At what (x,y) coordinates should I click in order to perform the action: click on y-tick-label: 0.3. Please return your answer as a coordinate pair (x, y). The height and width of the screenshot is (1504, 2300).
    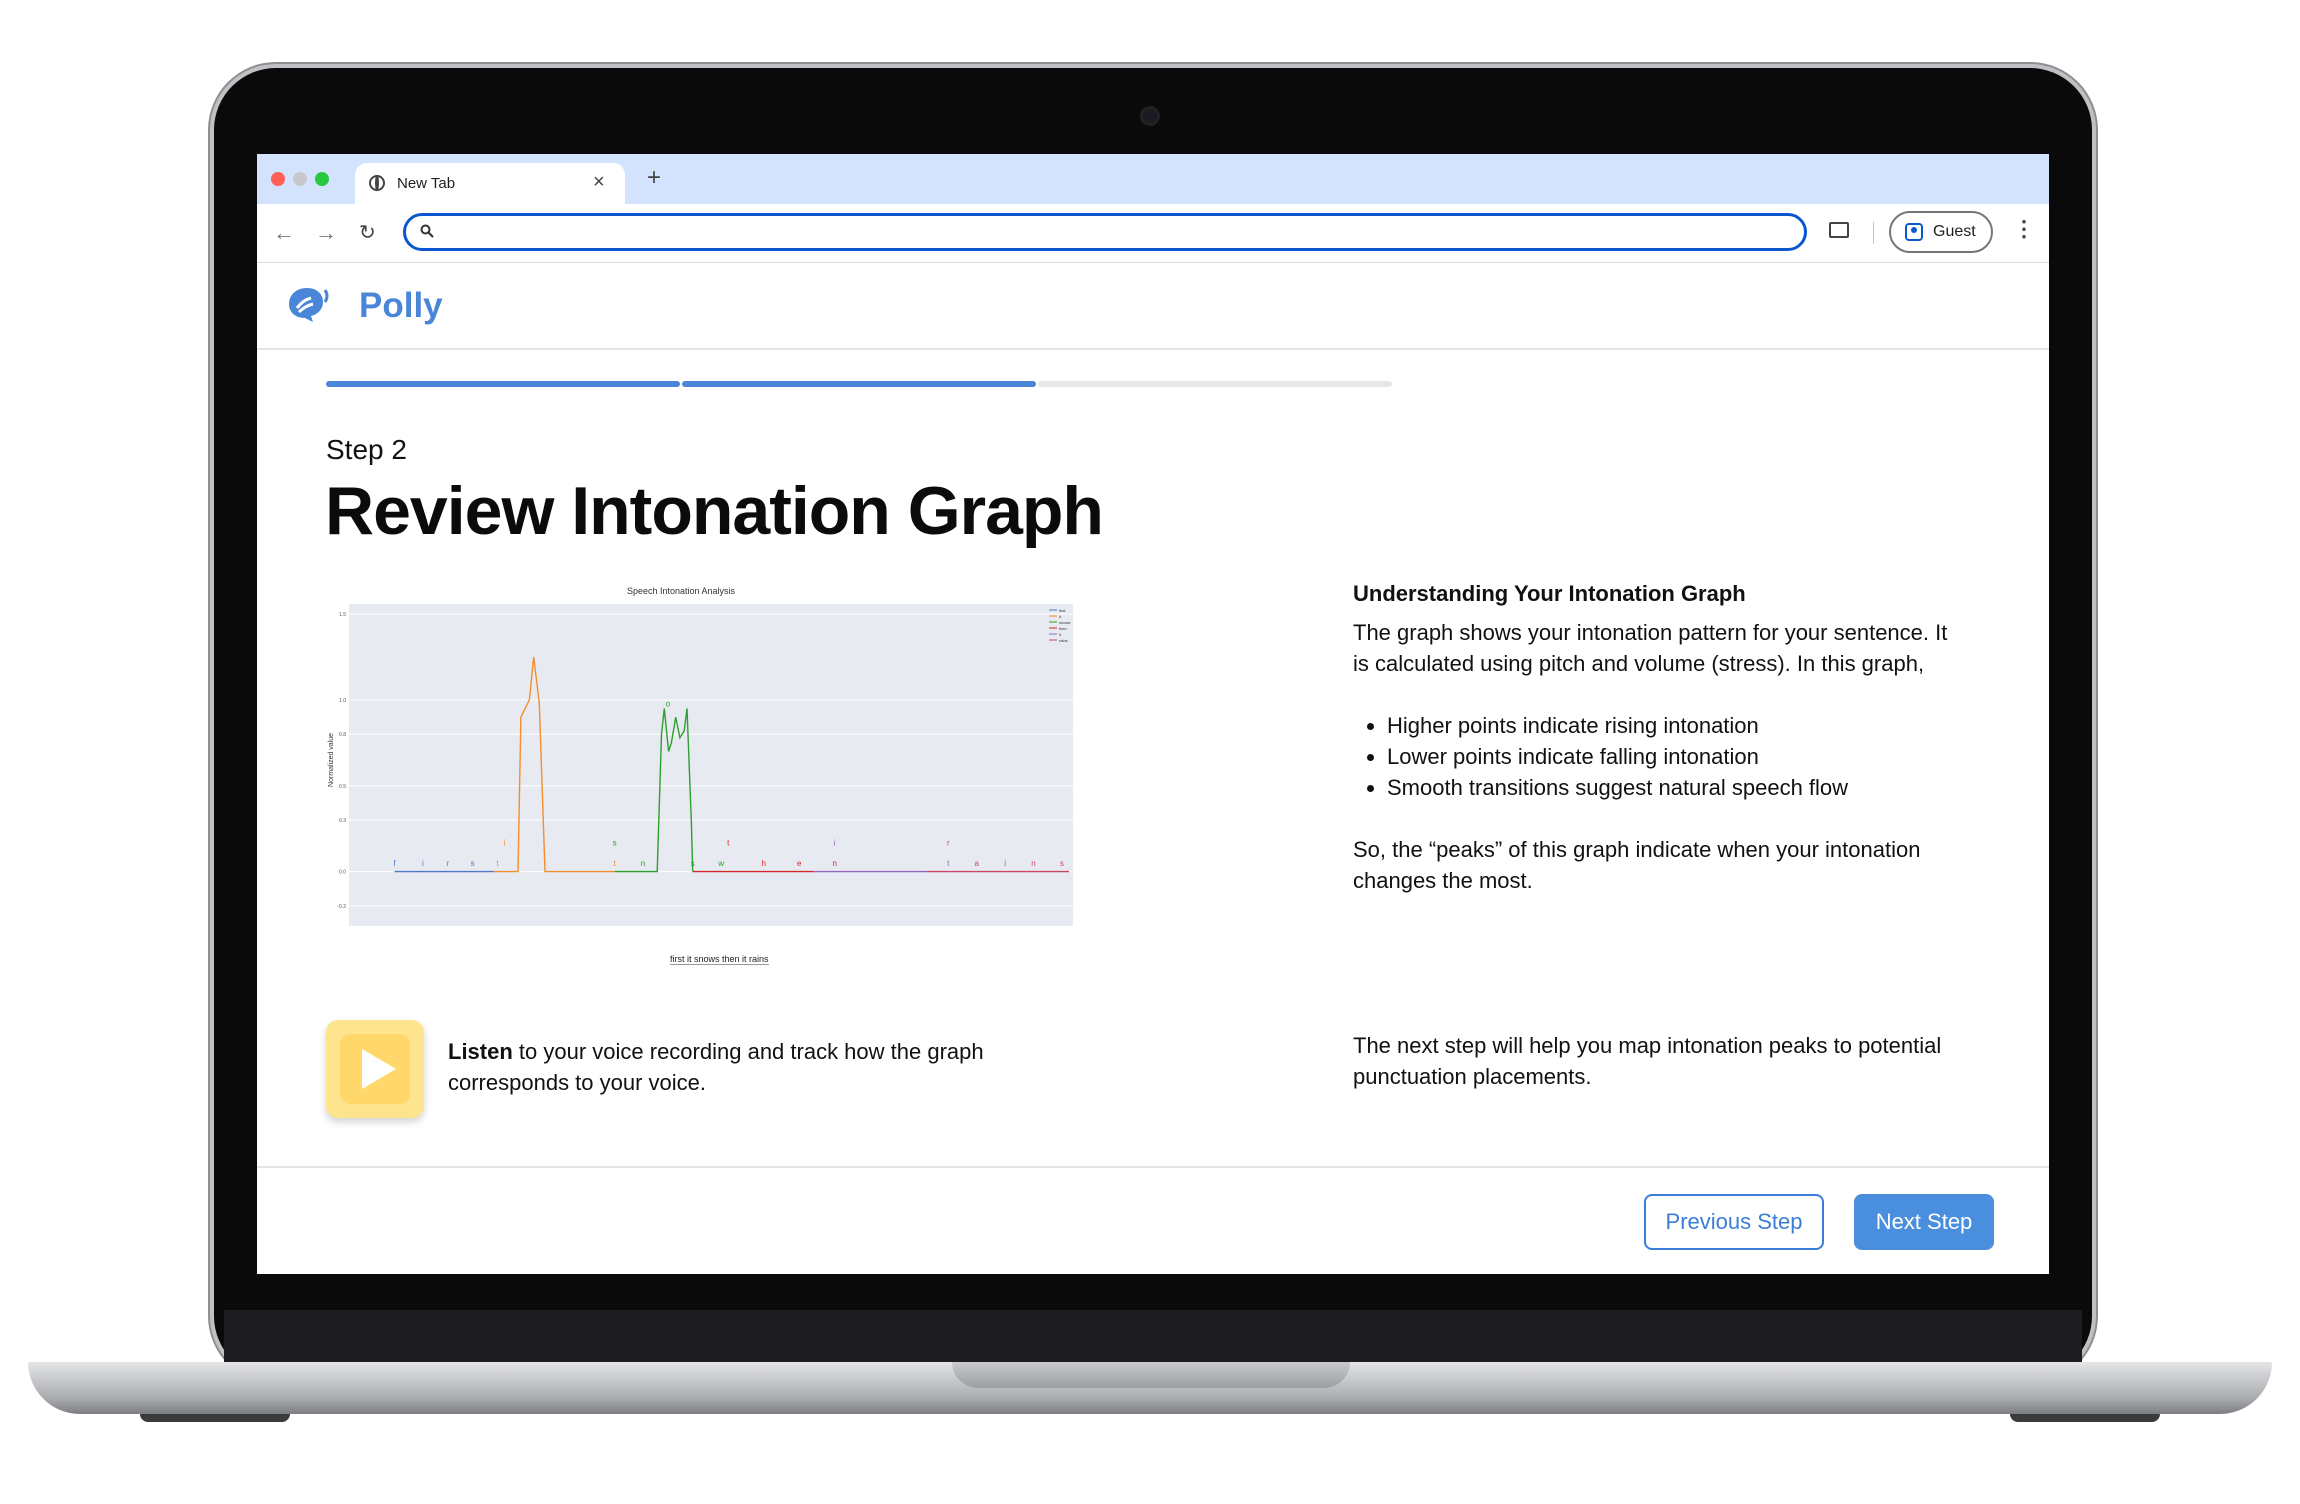
    Looking at the image, I should click on (342, 821).